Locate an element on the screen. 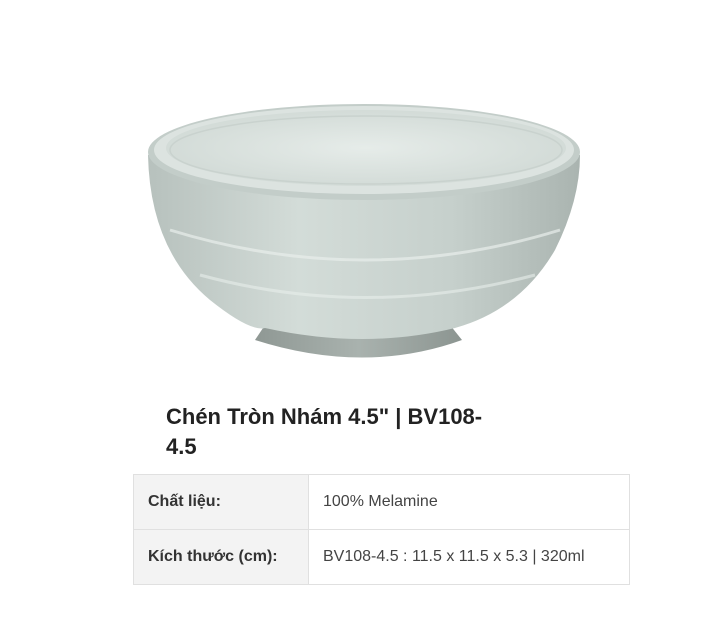 The width and height of the screenshot is (710, 620). product-title-line-1: Chén Tròn Nhám 4.5" | BV108- is located at coordinates (324, 416).